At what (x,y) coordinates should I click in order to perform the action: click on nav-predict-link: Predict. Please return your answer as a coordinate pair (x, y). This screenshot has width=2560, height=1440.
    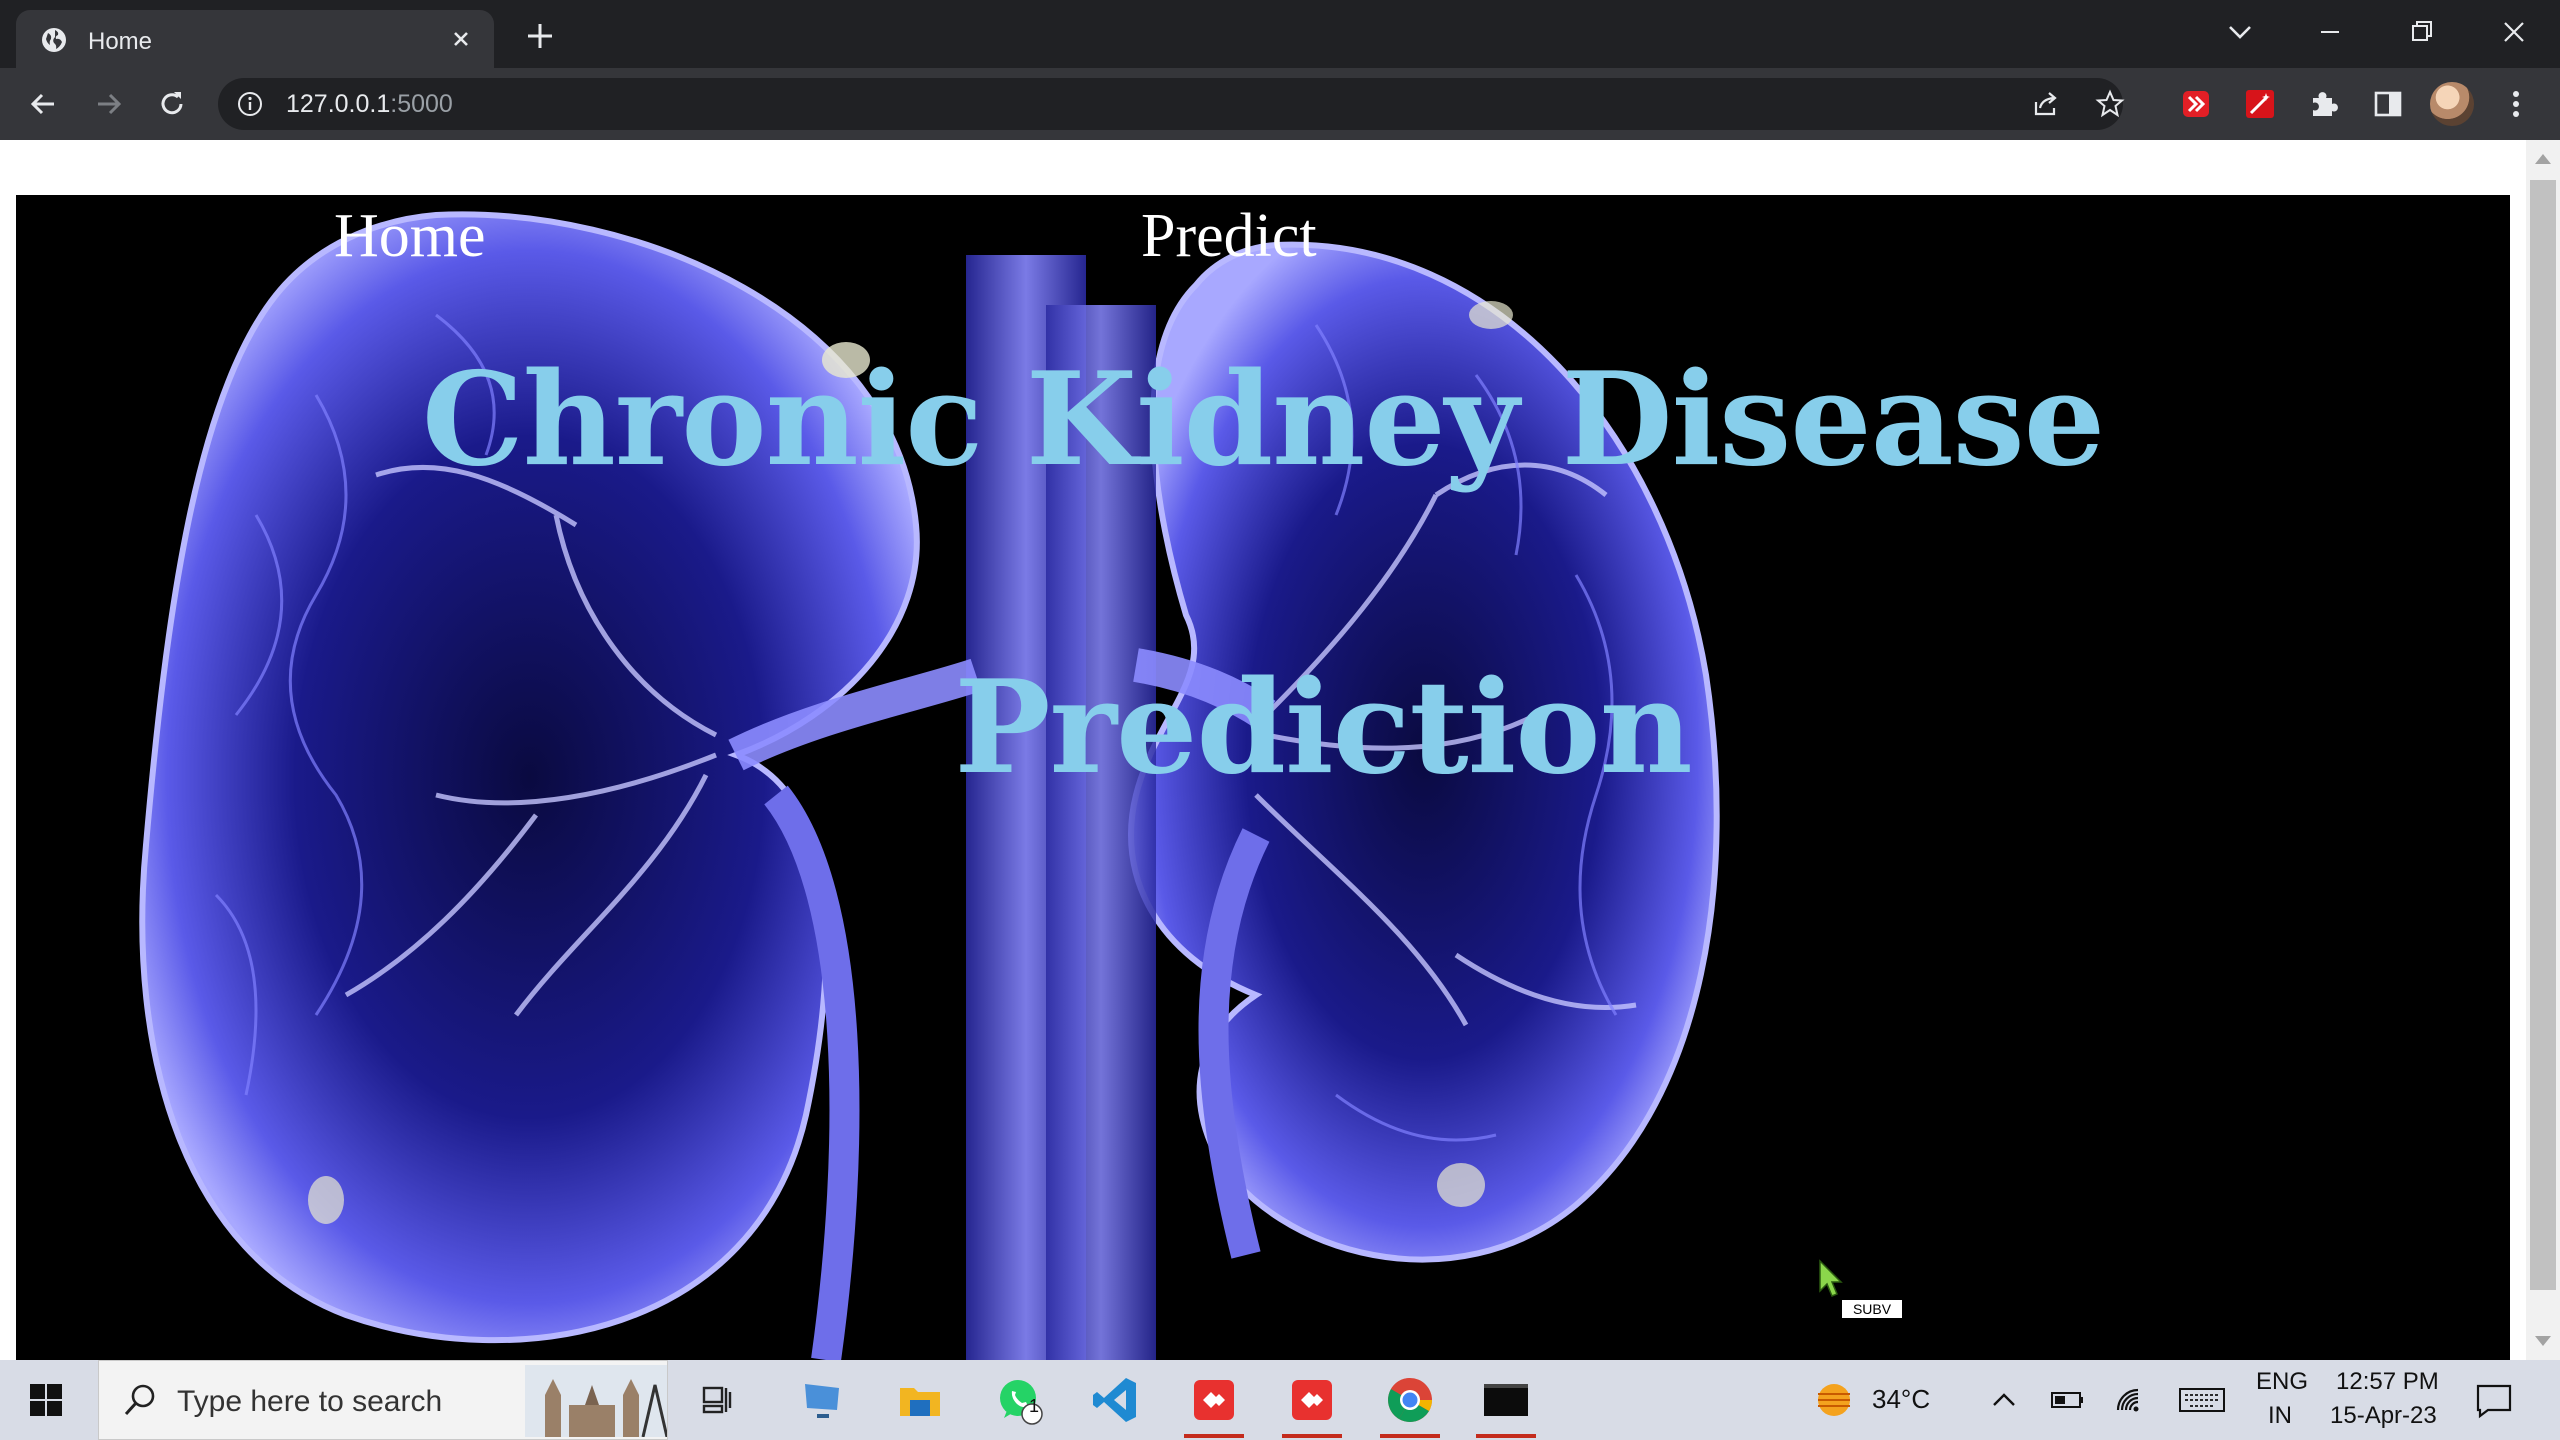
    Looking at the image, I should click on (1229, 236).